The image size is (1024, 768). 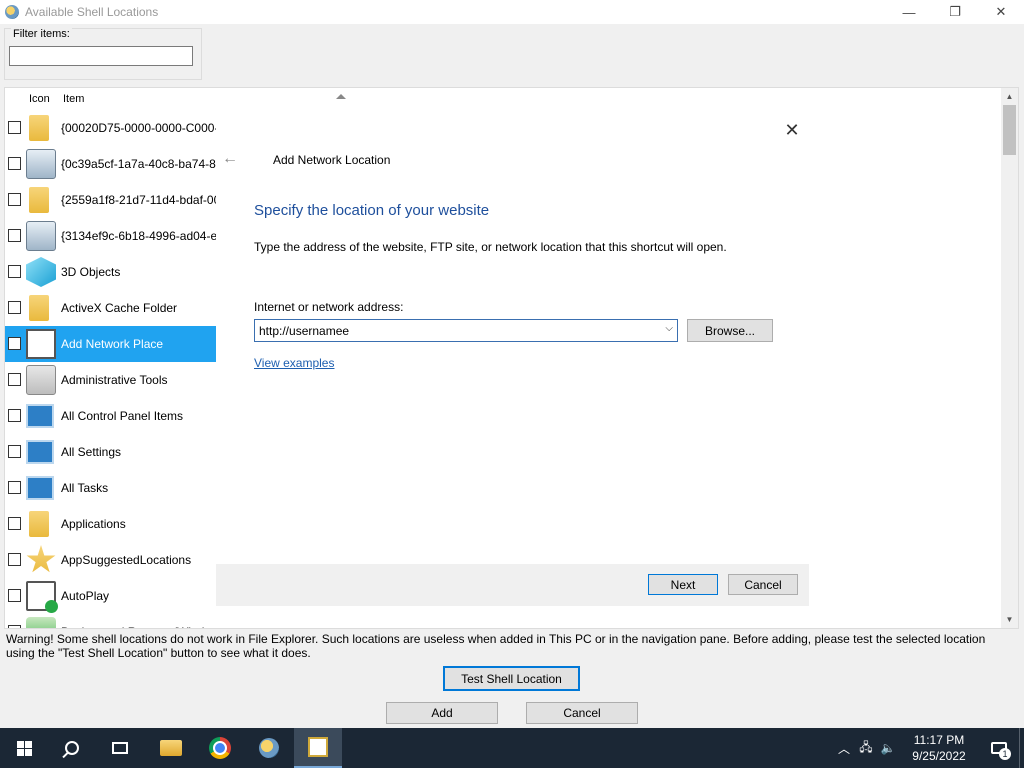 I want to click on action-center-button: 1, so click(x=999, y=748).